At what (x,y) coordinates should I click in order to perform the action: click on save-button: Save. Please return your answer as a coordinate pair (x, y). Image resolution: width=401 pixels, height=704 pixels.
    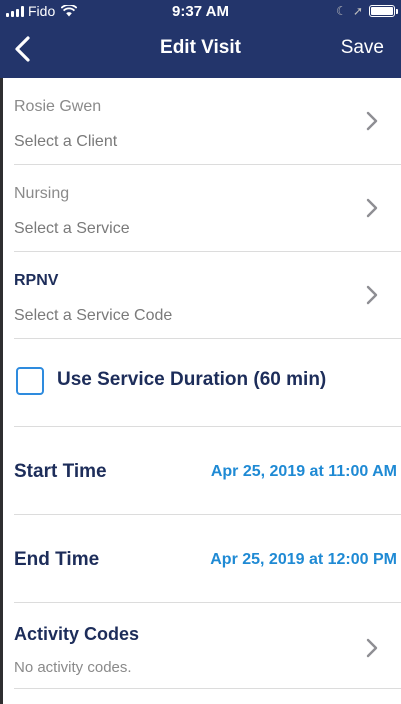
    Looking at the image, I should click on (362, 48).